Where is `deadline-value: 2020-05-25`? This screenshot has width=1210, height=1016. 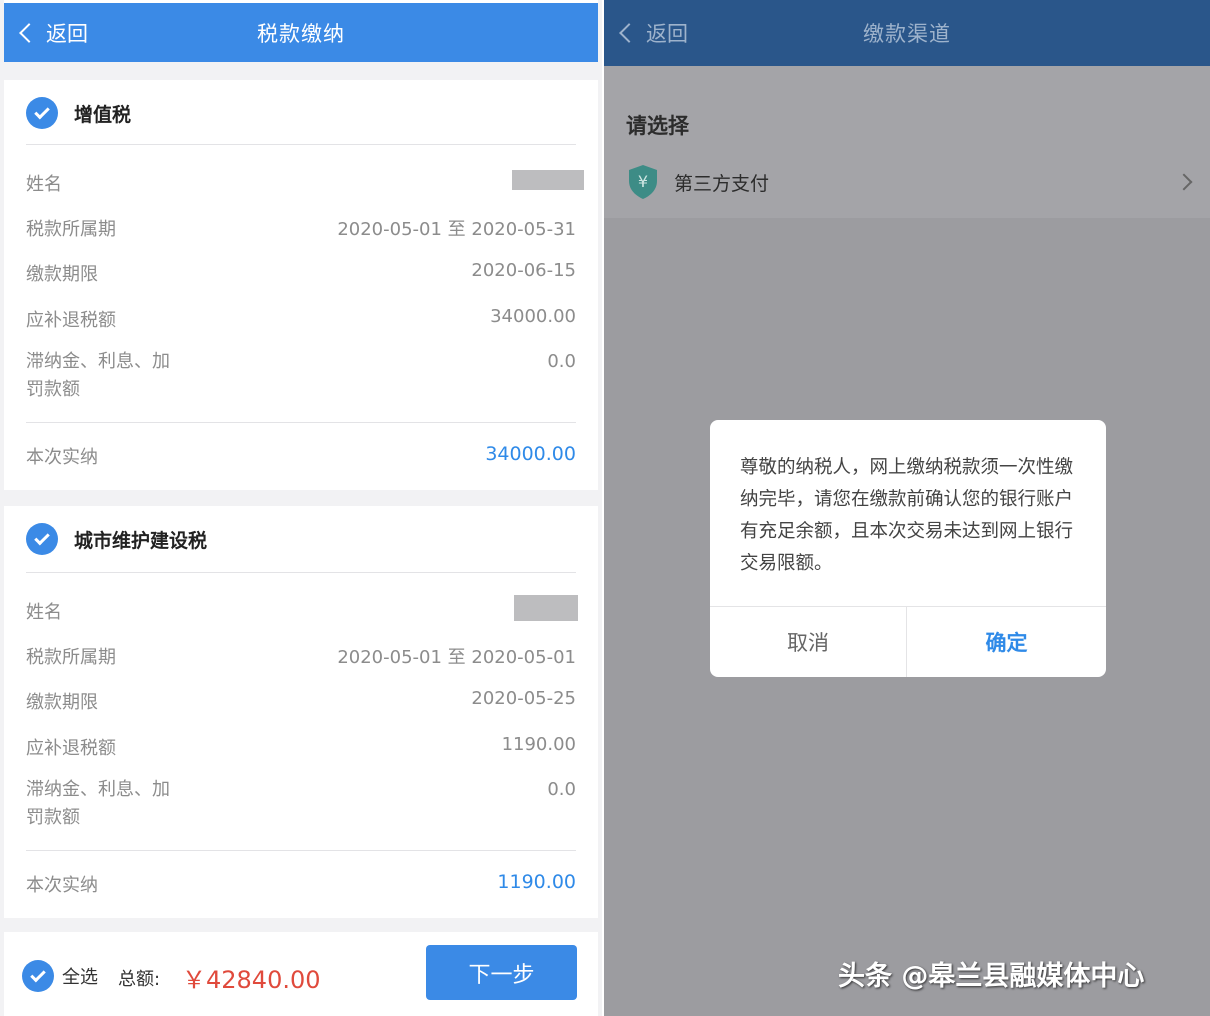
deadline-value: 2020-05-25 is located at coordinates (523, 698).